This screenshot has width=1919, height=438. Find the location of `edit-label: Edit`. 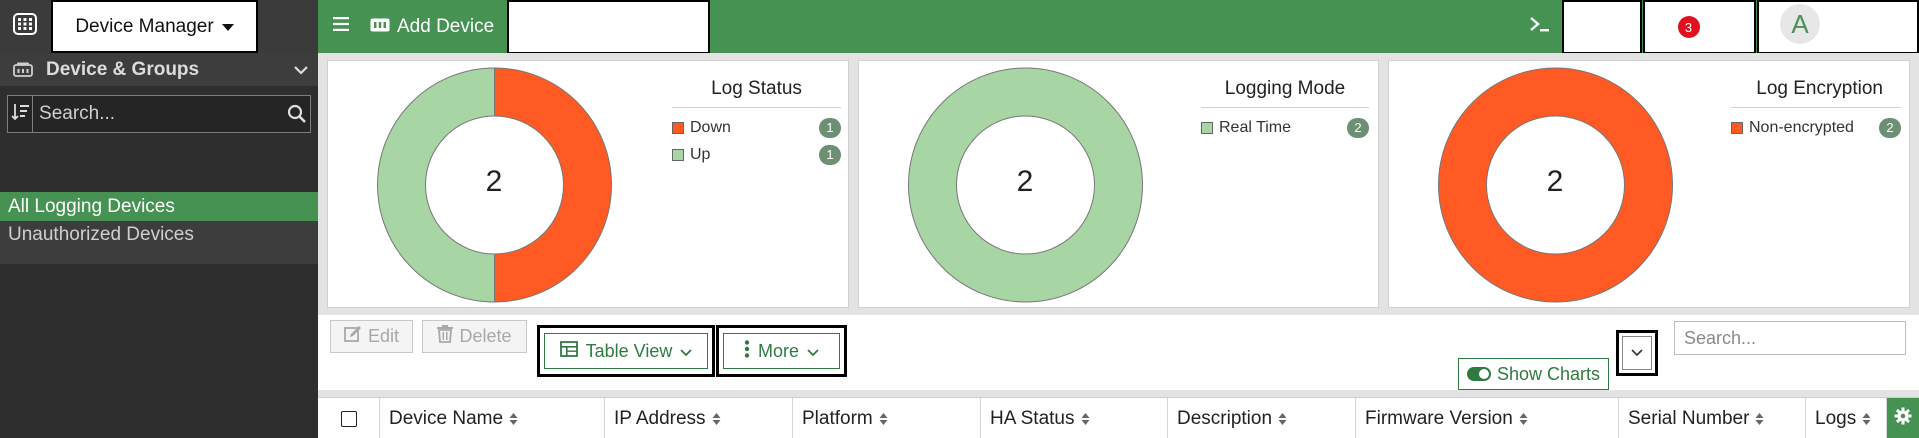

edit-label: Edit is located at coordinates (383, 336).